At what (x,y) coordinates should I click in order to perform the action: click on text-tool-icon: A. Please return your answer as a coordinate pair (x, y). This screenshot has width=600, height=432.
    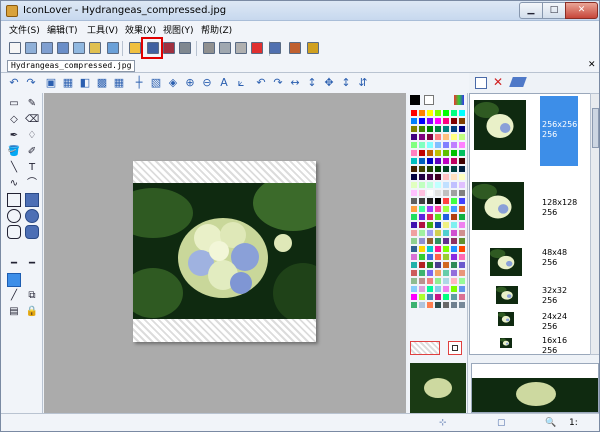
    Looking at the image, I should click on (224, 83).